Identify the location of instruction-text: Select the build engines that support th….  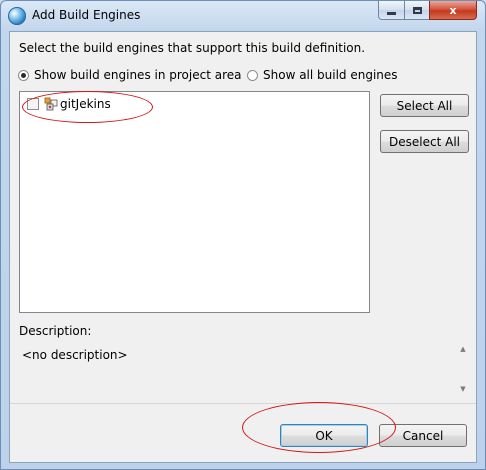
(192, 48).